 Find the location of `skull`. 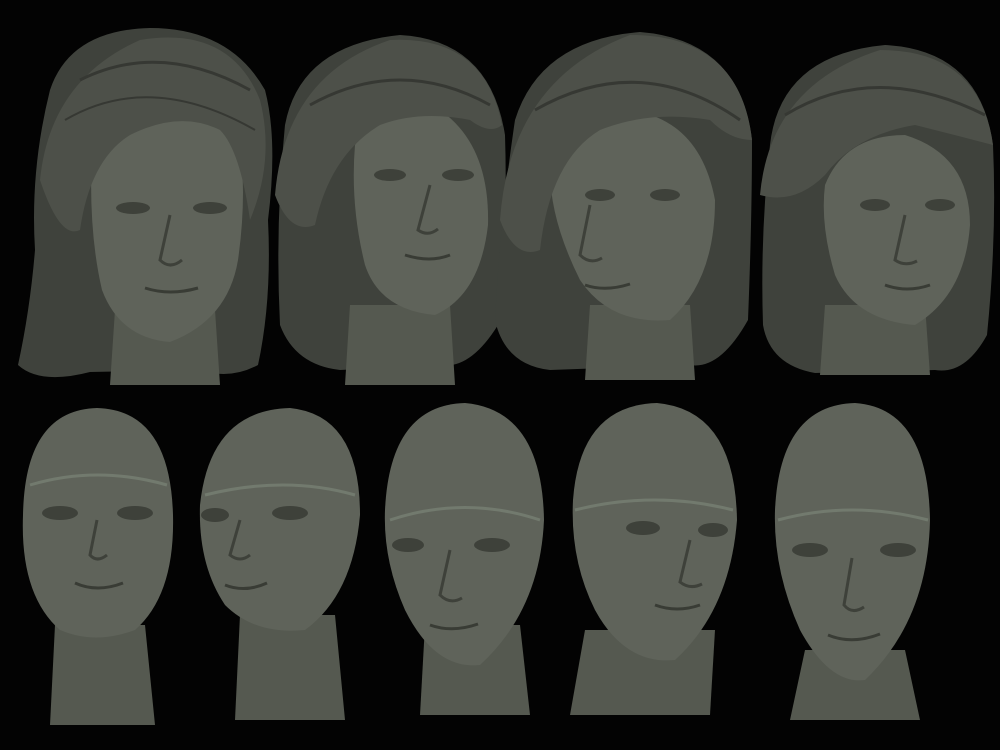

skull is located at coordinates (464, 534).